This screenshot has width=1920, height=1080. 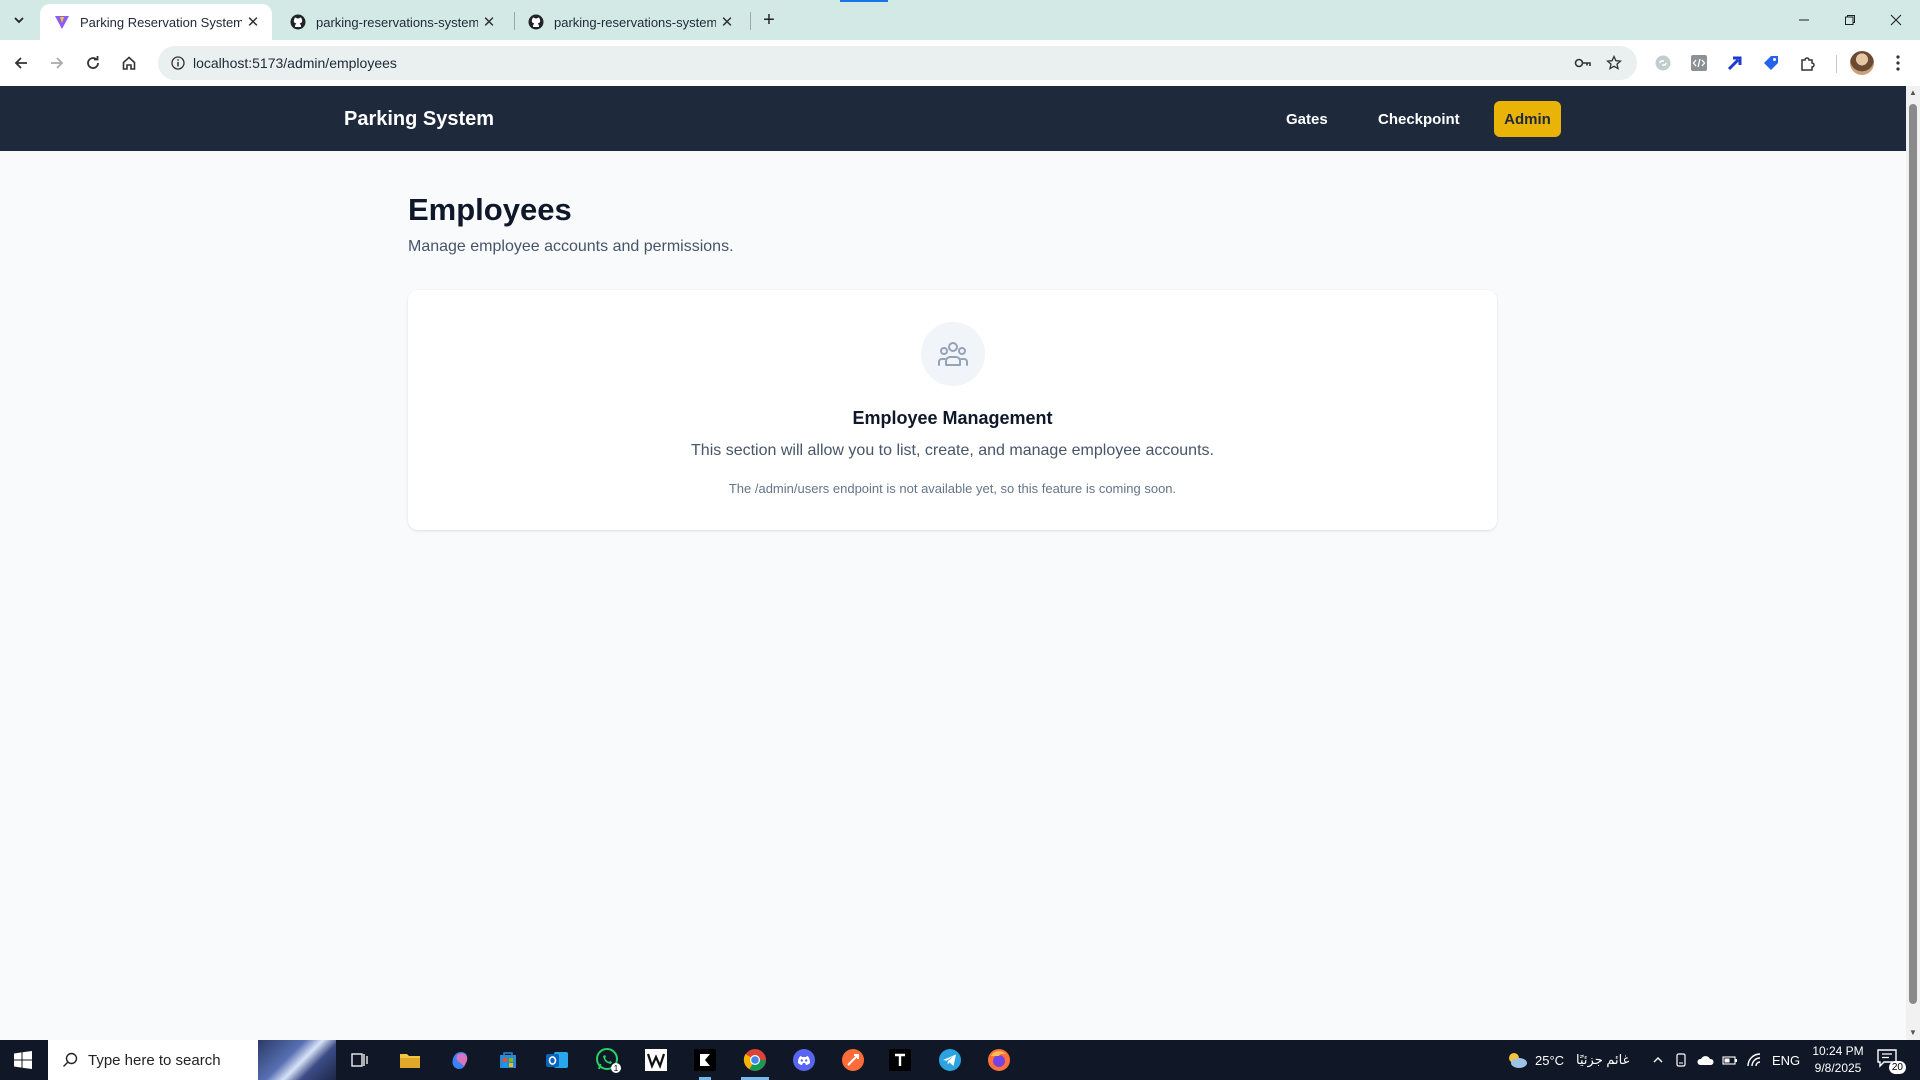 What do you see at coordinates (410, 1060) in the screenshot?
I see `file-explorer-icon` at bounding box center [410, 1060].